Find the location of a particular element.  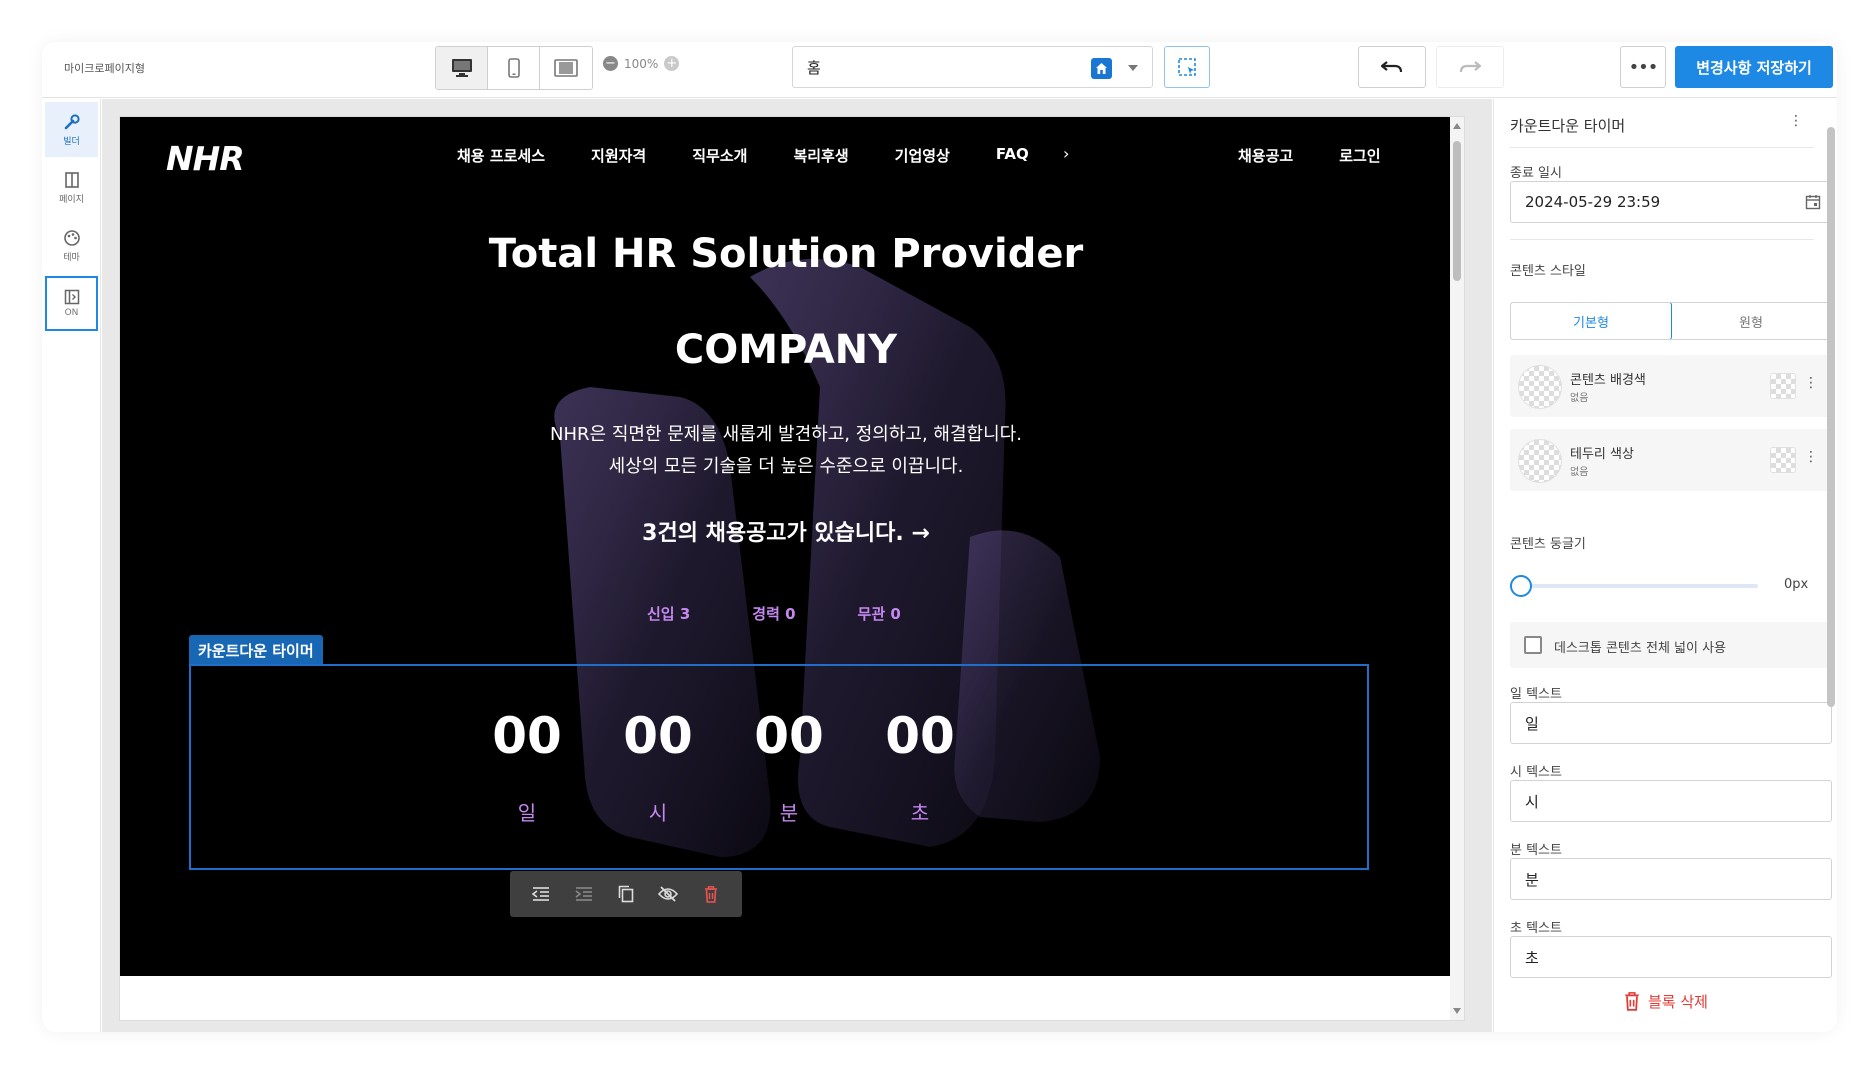

second-text-input: 초 is located at coordinates (1671, 957).